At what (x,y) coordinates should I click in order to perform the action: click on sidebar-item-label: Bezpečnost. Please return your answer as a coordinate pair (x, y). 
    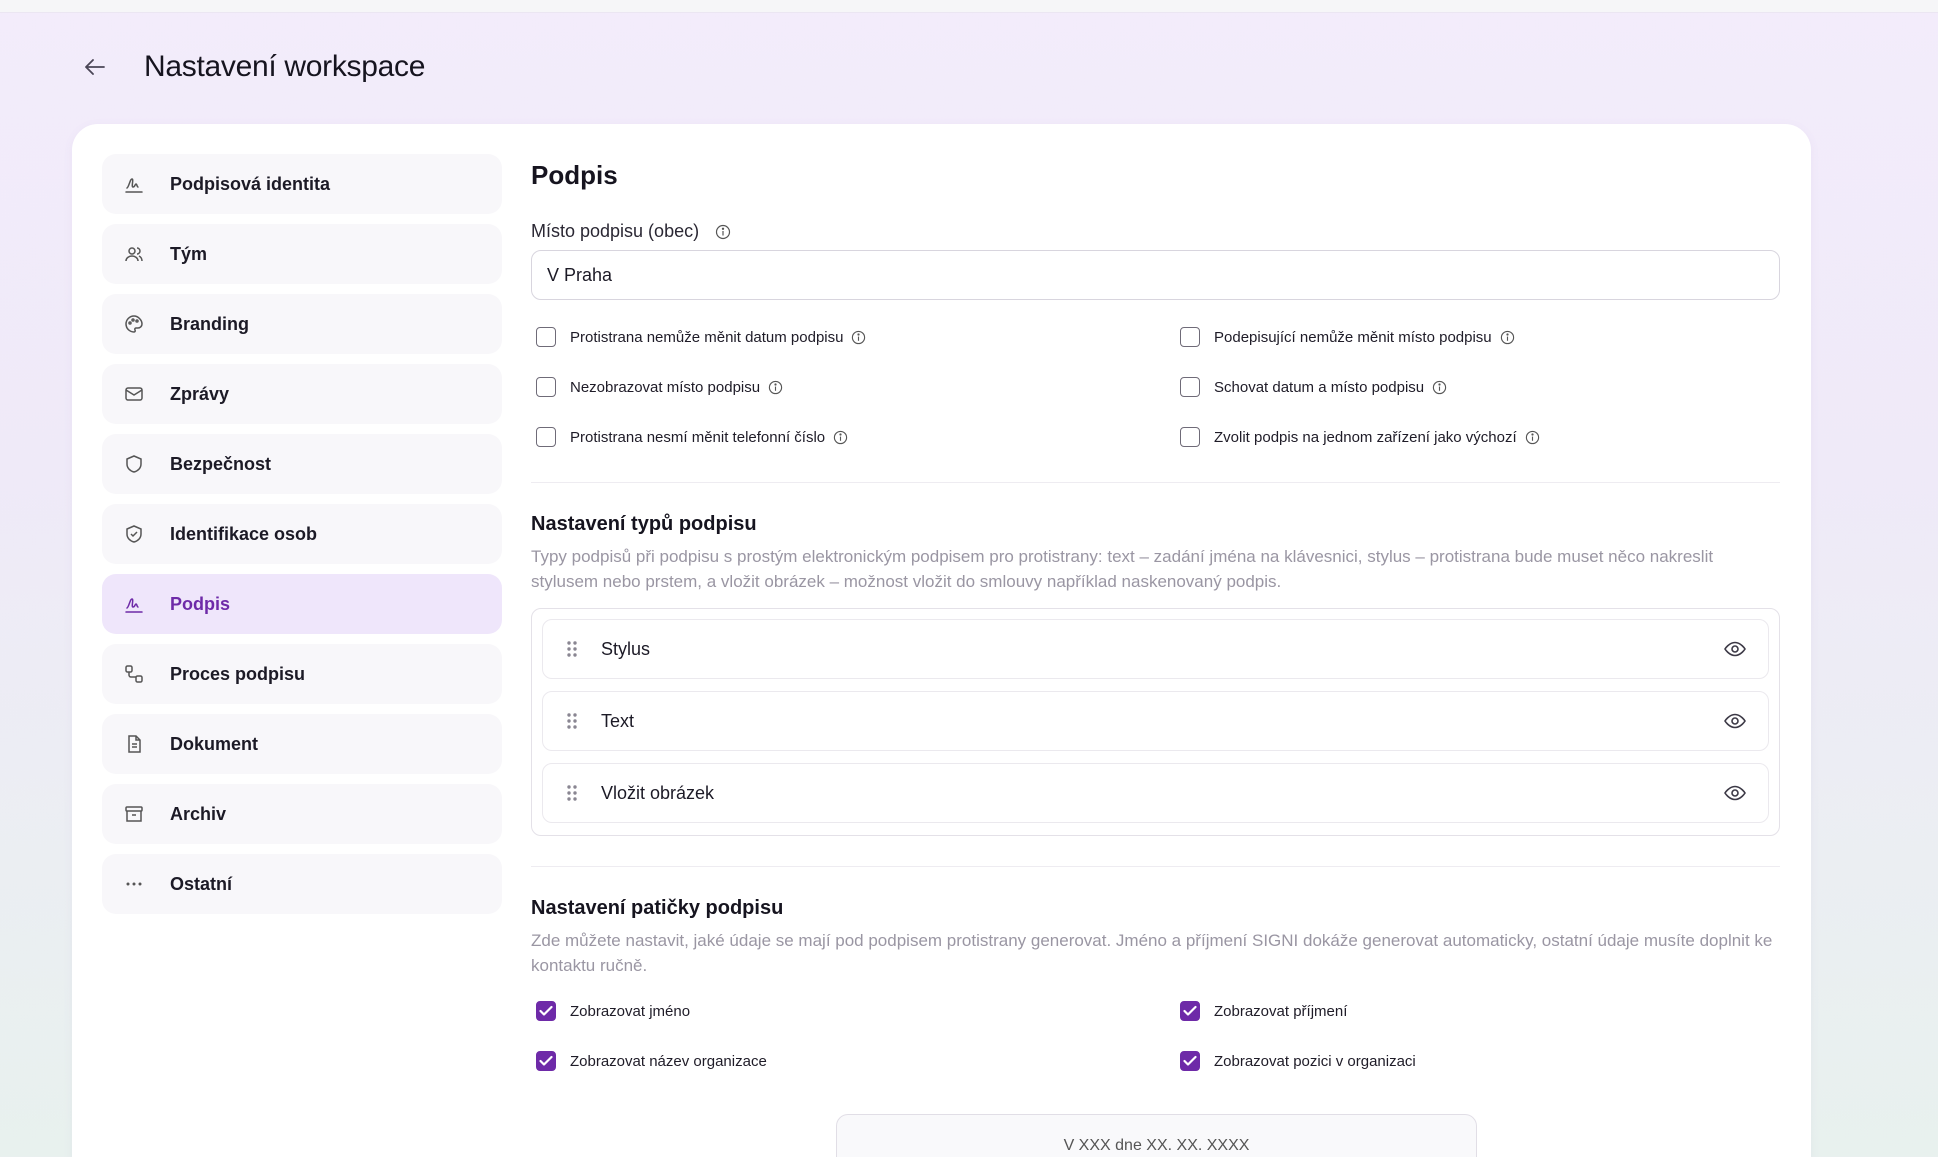
    Looking at the image, I should click on (221, 463).